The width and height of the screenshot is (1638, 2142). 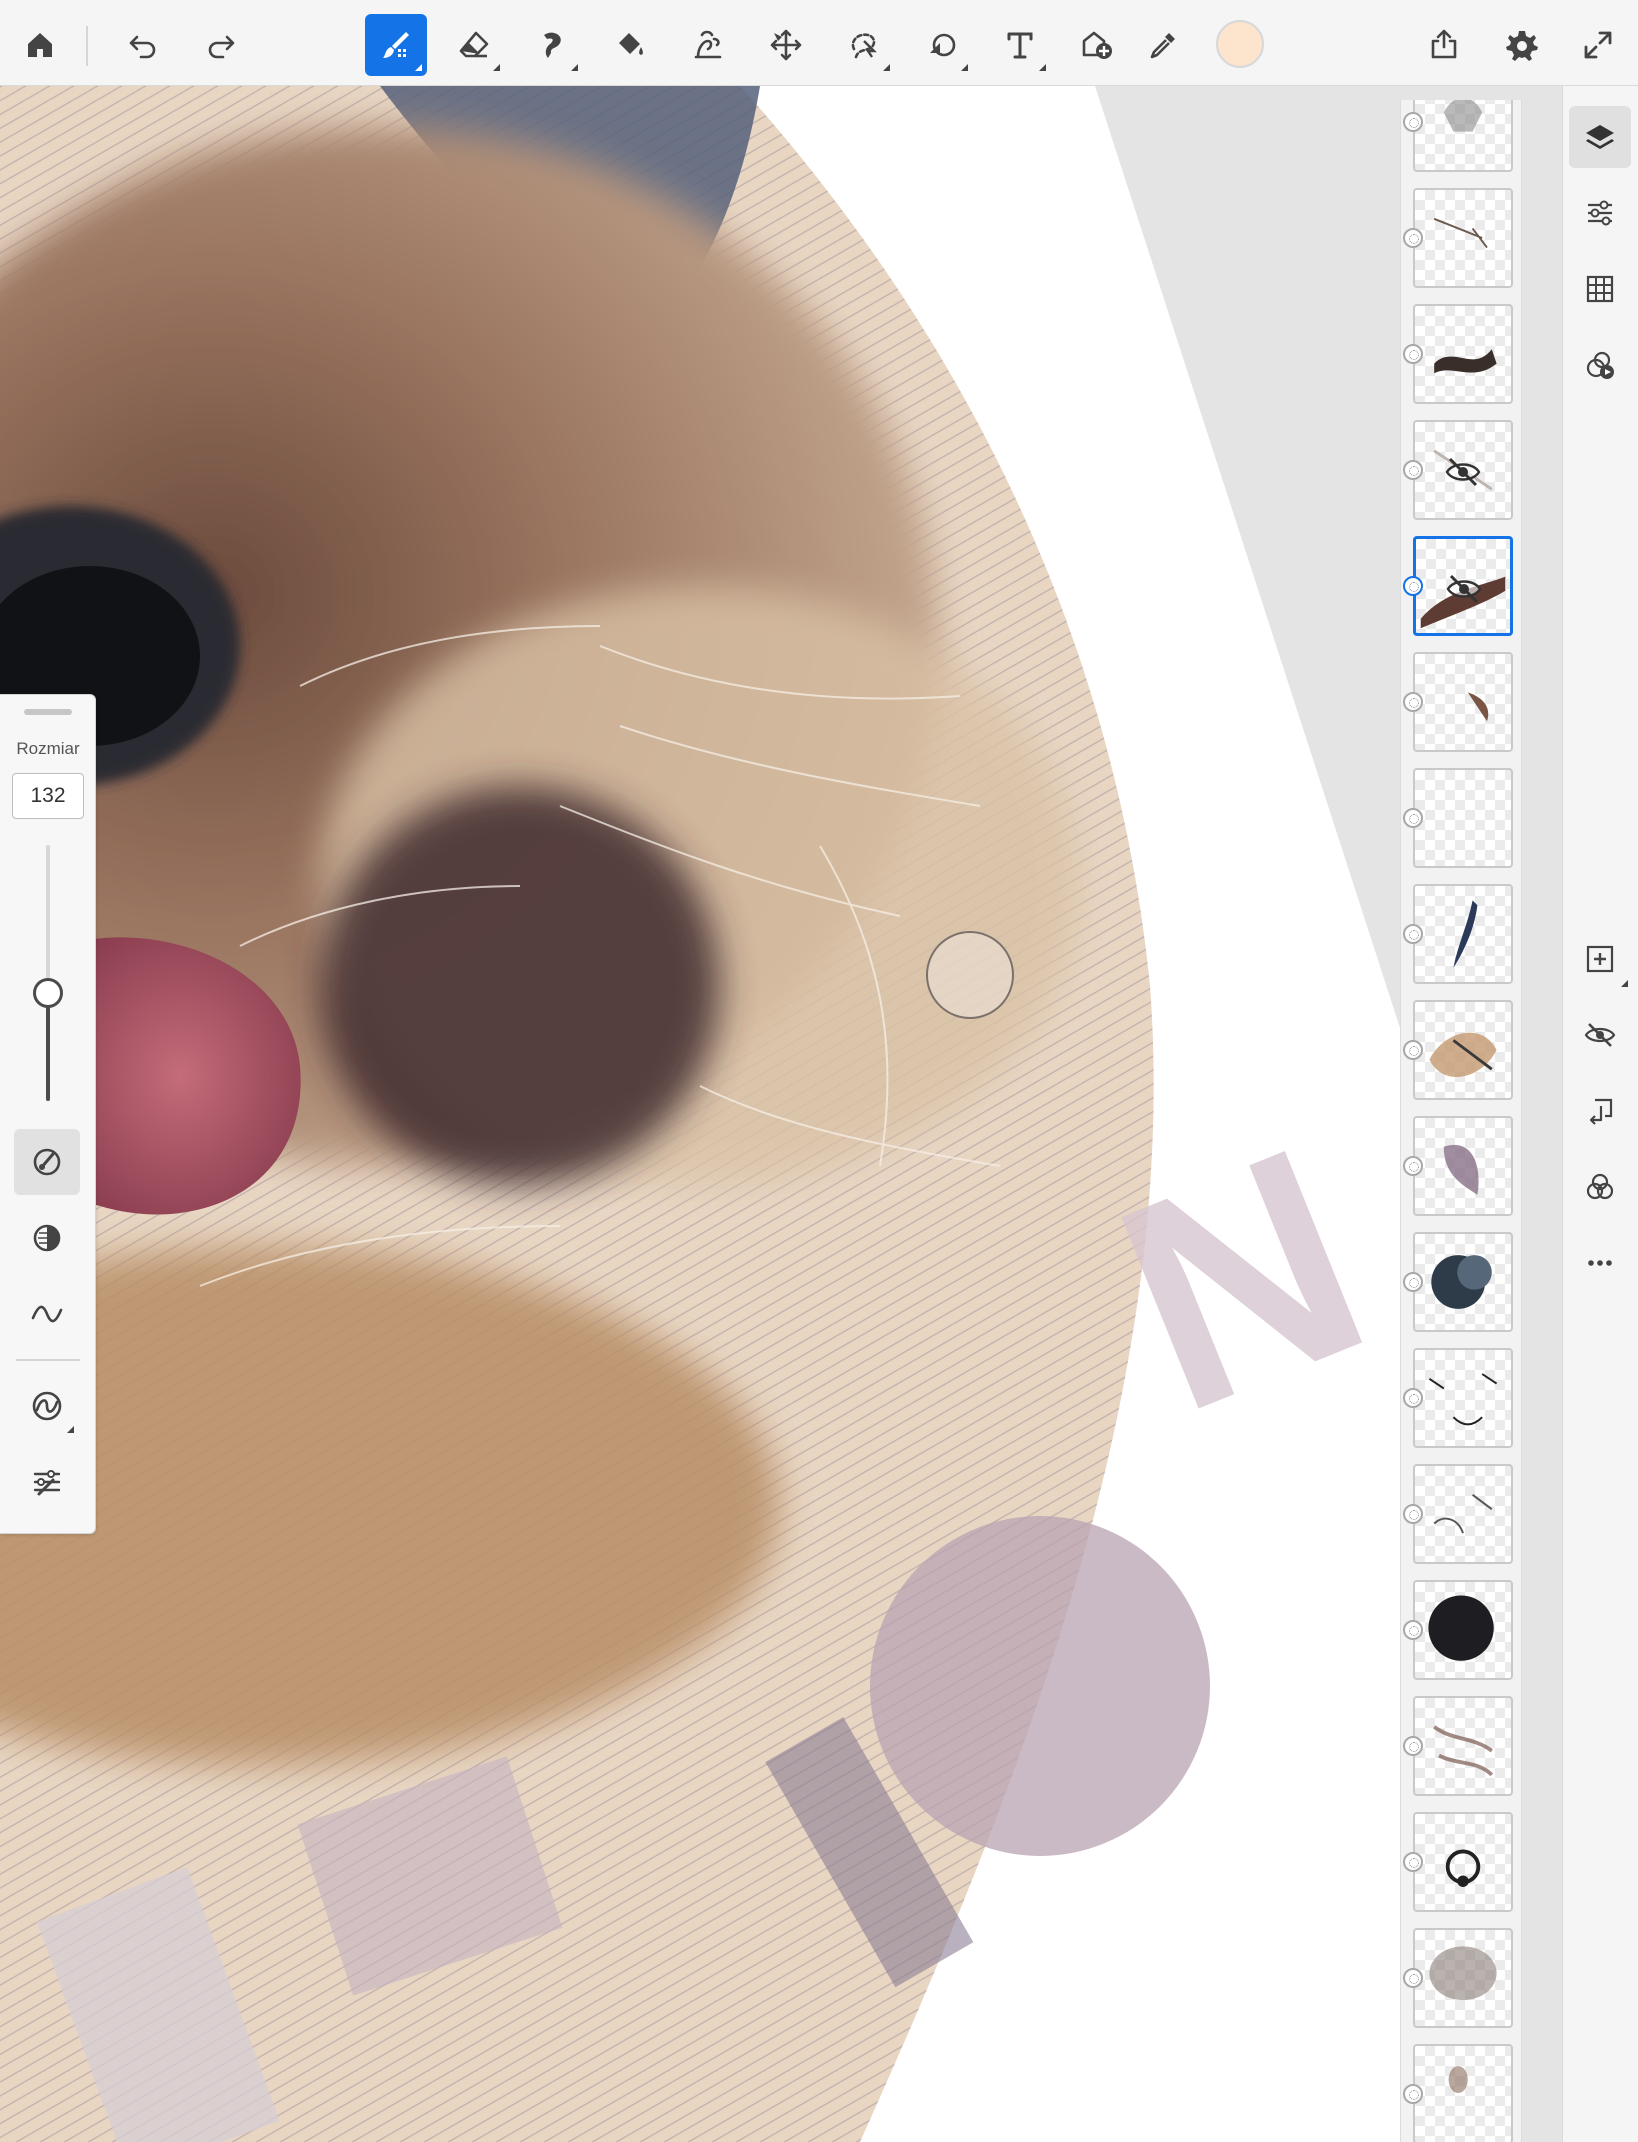 I want to click on smudge-tool-button, so click(x=552, y=45).